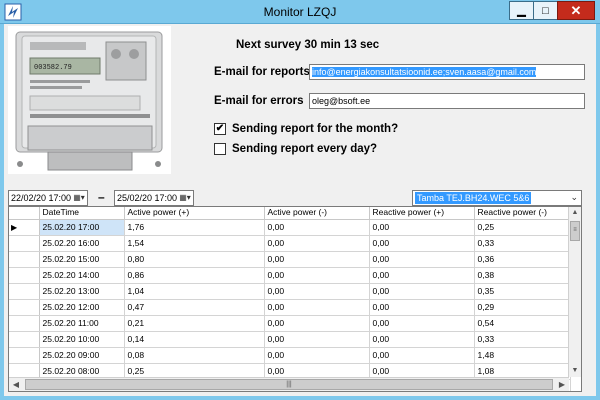 The width and height of the screenshot is (600, 400). What do you see at coordinates (194, 213) in the screenshot?
I see `column-header-active-plus: Active power (+)` at bounding box center [194, 213].